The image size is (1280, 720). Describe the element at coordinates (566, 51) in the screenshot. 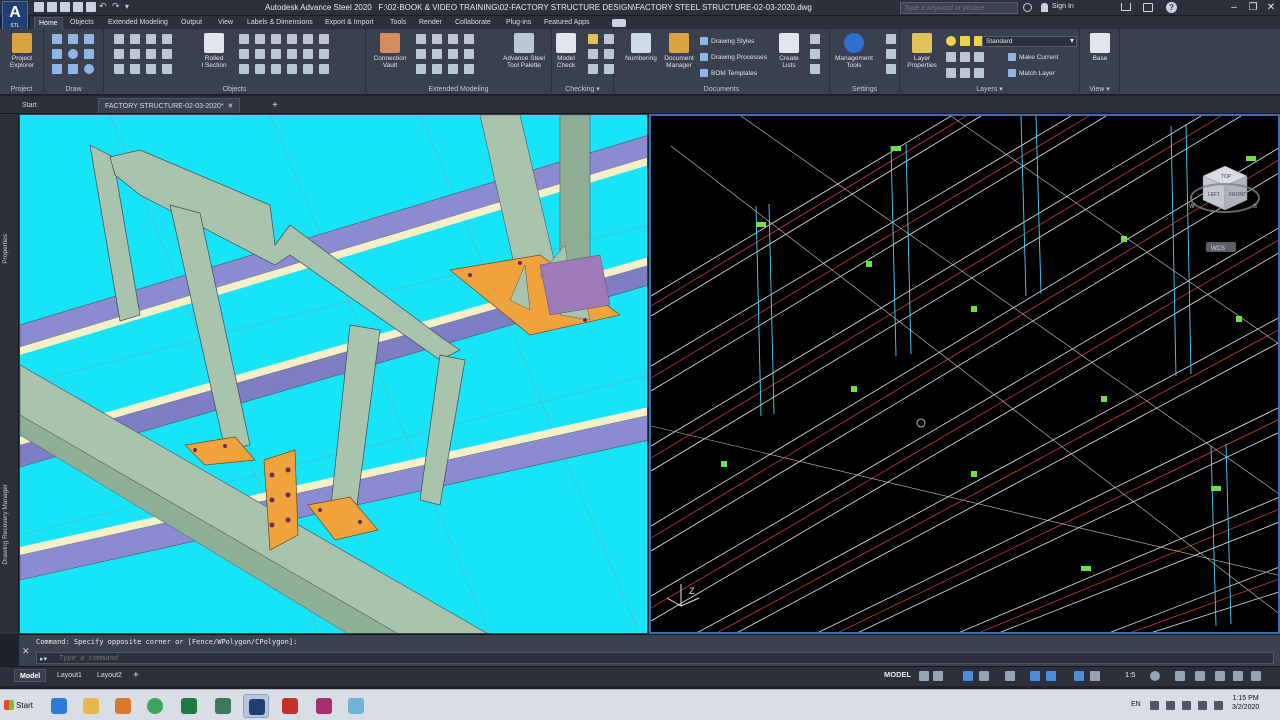

I see `model-check-button: Model Check` at that location.